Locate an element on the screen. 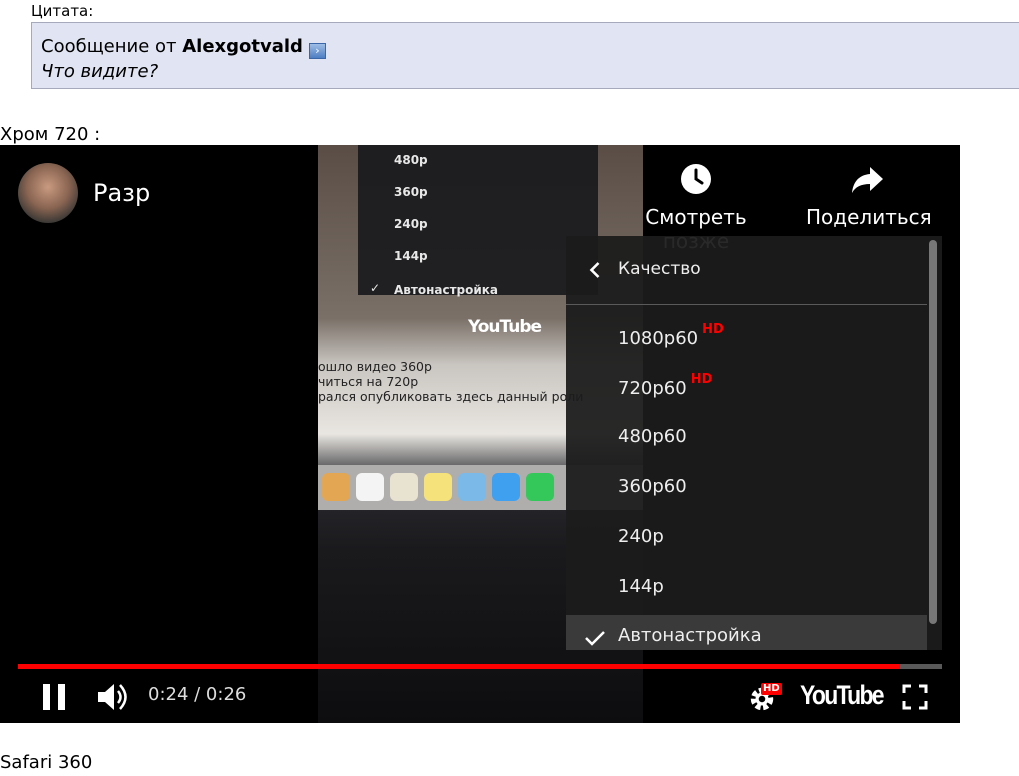 This screenshot has height=776, width=1019. quality-menu-header: Качество is located at coordinates (746, 270).